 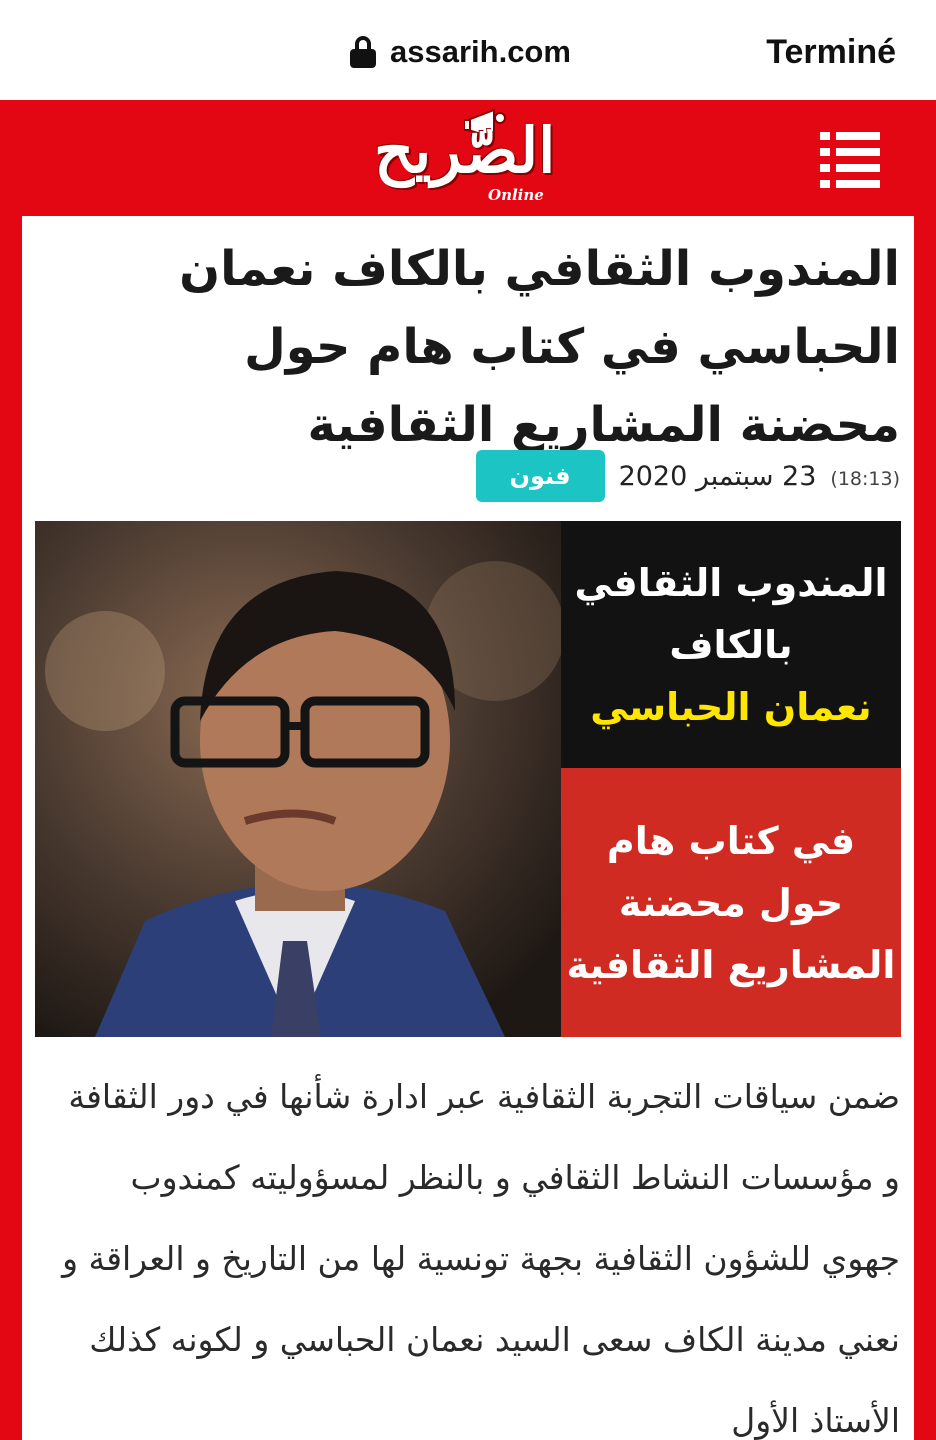 What do you see at coordinates (831, 52) in the screenshot?
I see `done-button: Terminé` at bounding box center [831, 52].